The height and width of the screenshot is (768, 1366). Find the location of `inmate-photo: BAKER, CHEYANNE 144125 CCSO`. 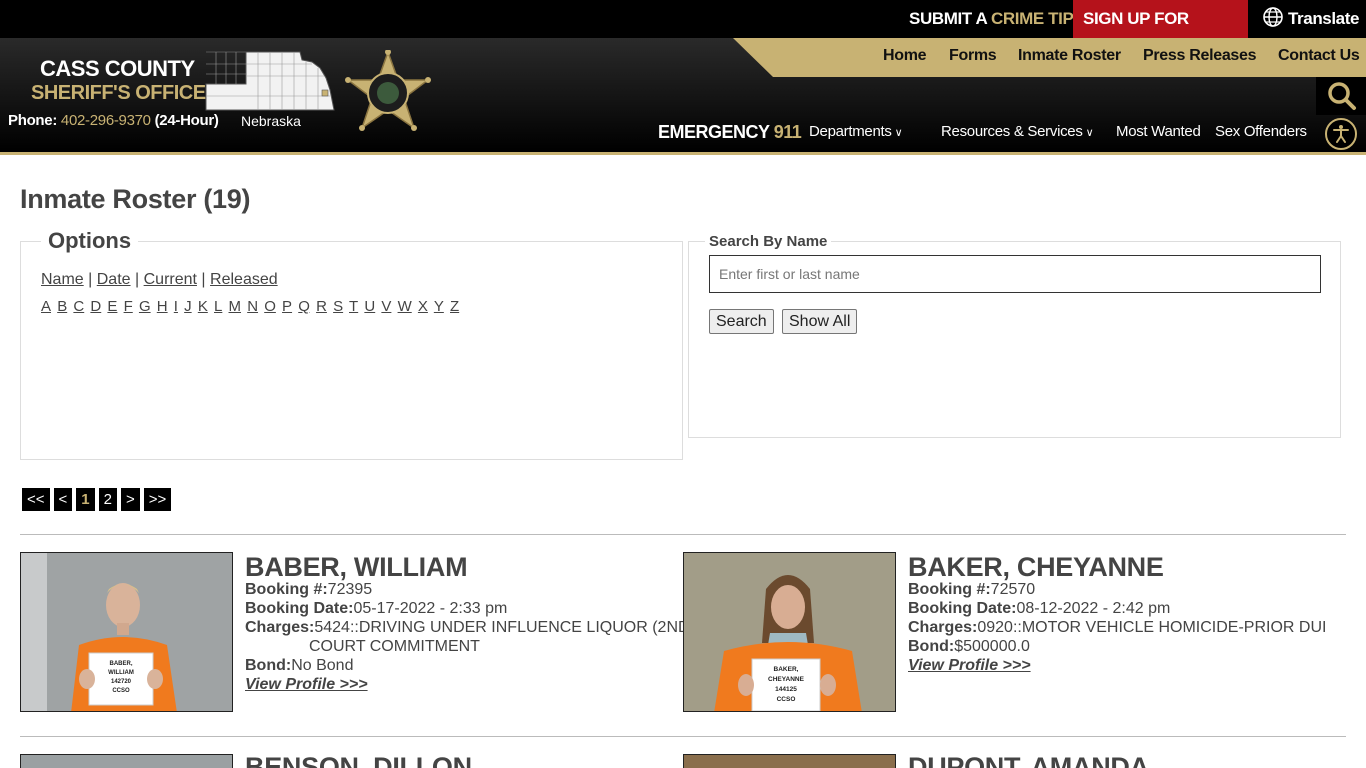

inmate-photo: BAKER, CHEYANNE 144125 CCSO is located at coordinates (789, 632).